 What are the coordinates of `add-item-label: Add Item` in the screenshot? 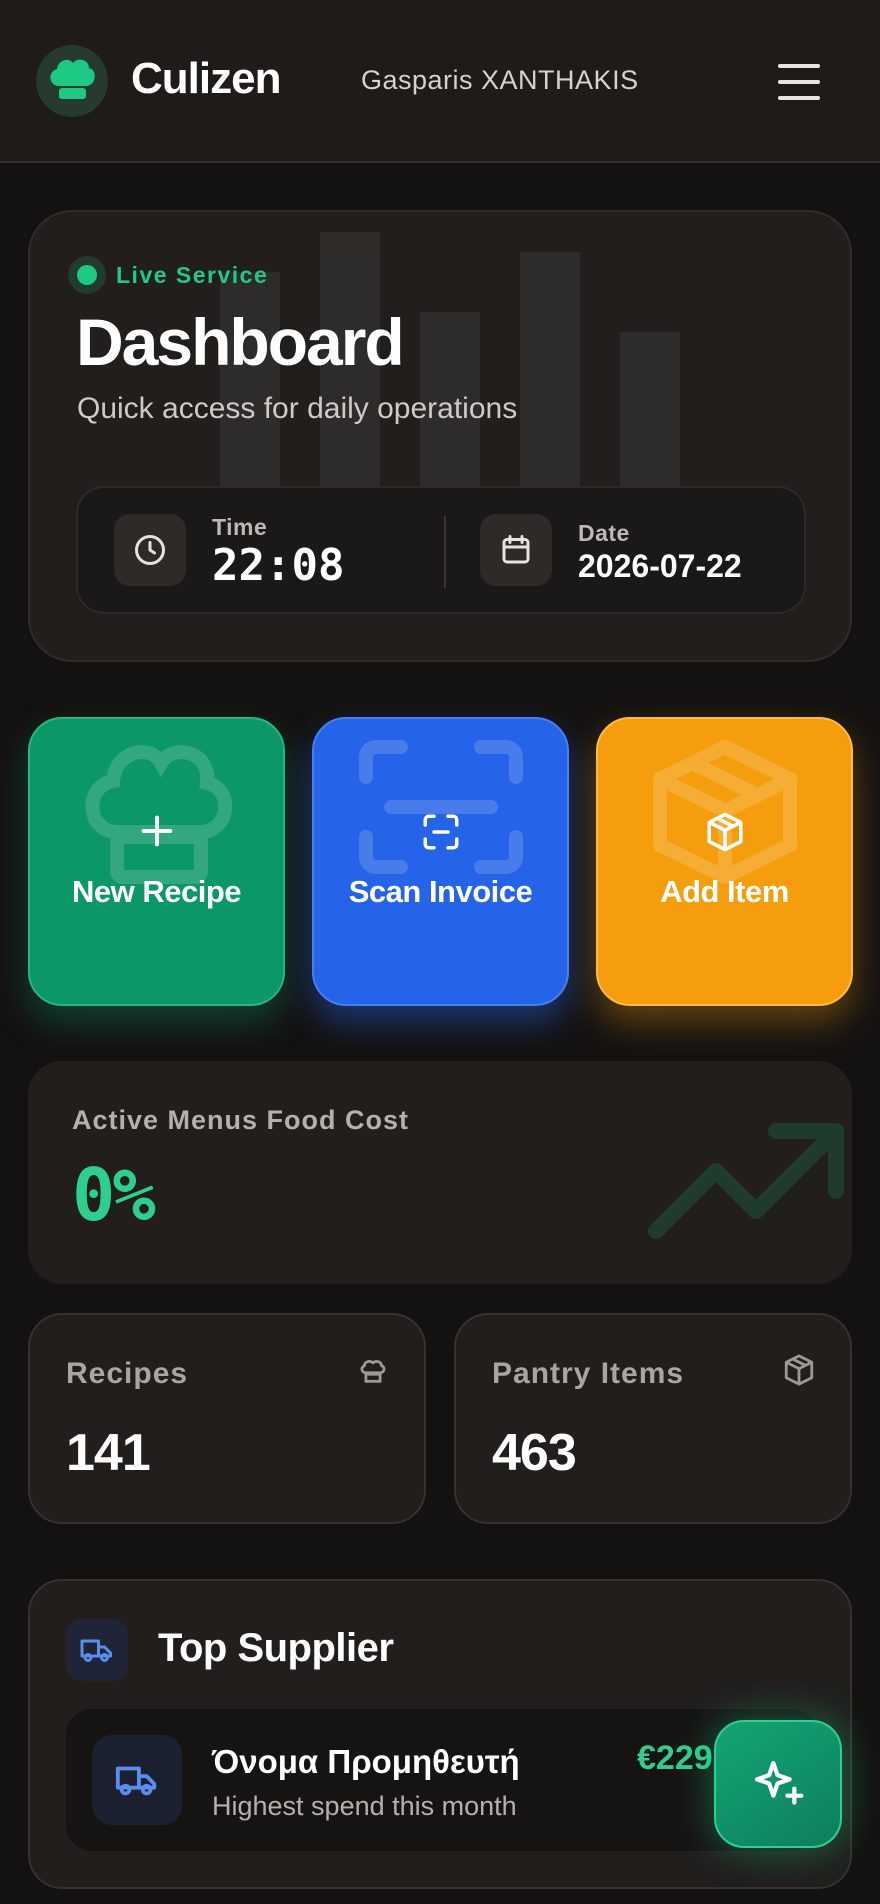 It's located at (724, 891).